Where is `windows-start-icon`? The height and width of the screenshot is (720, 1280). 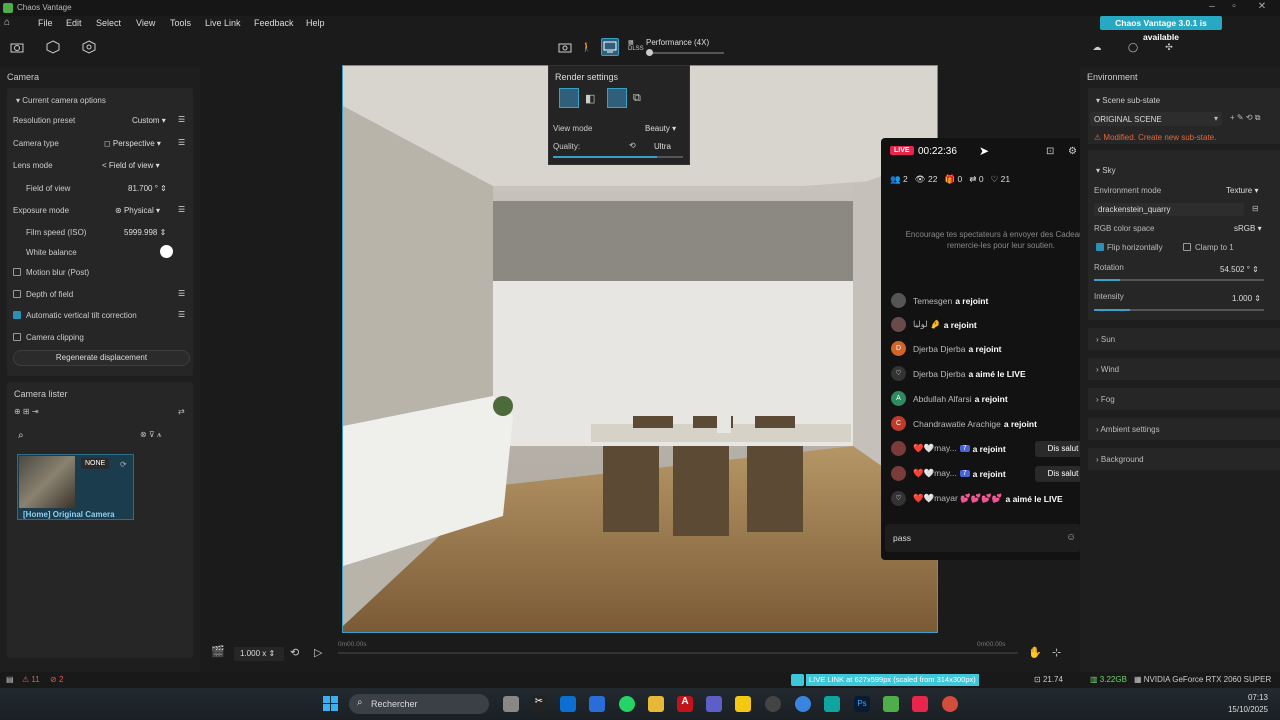
windows-start-icon is located at coordinates (331, 704).